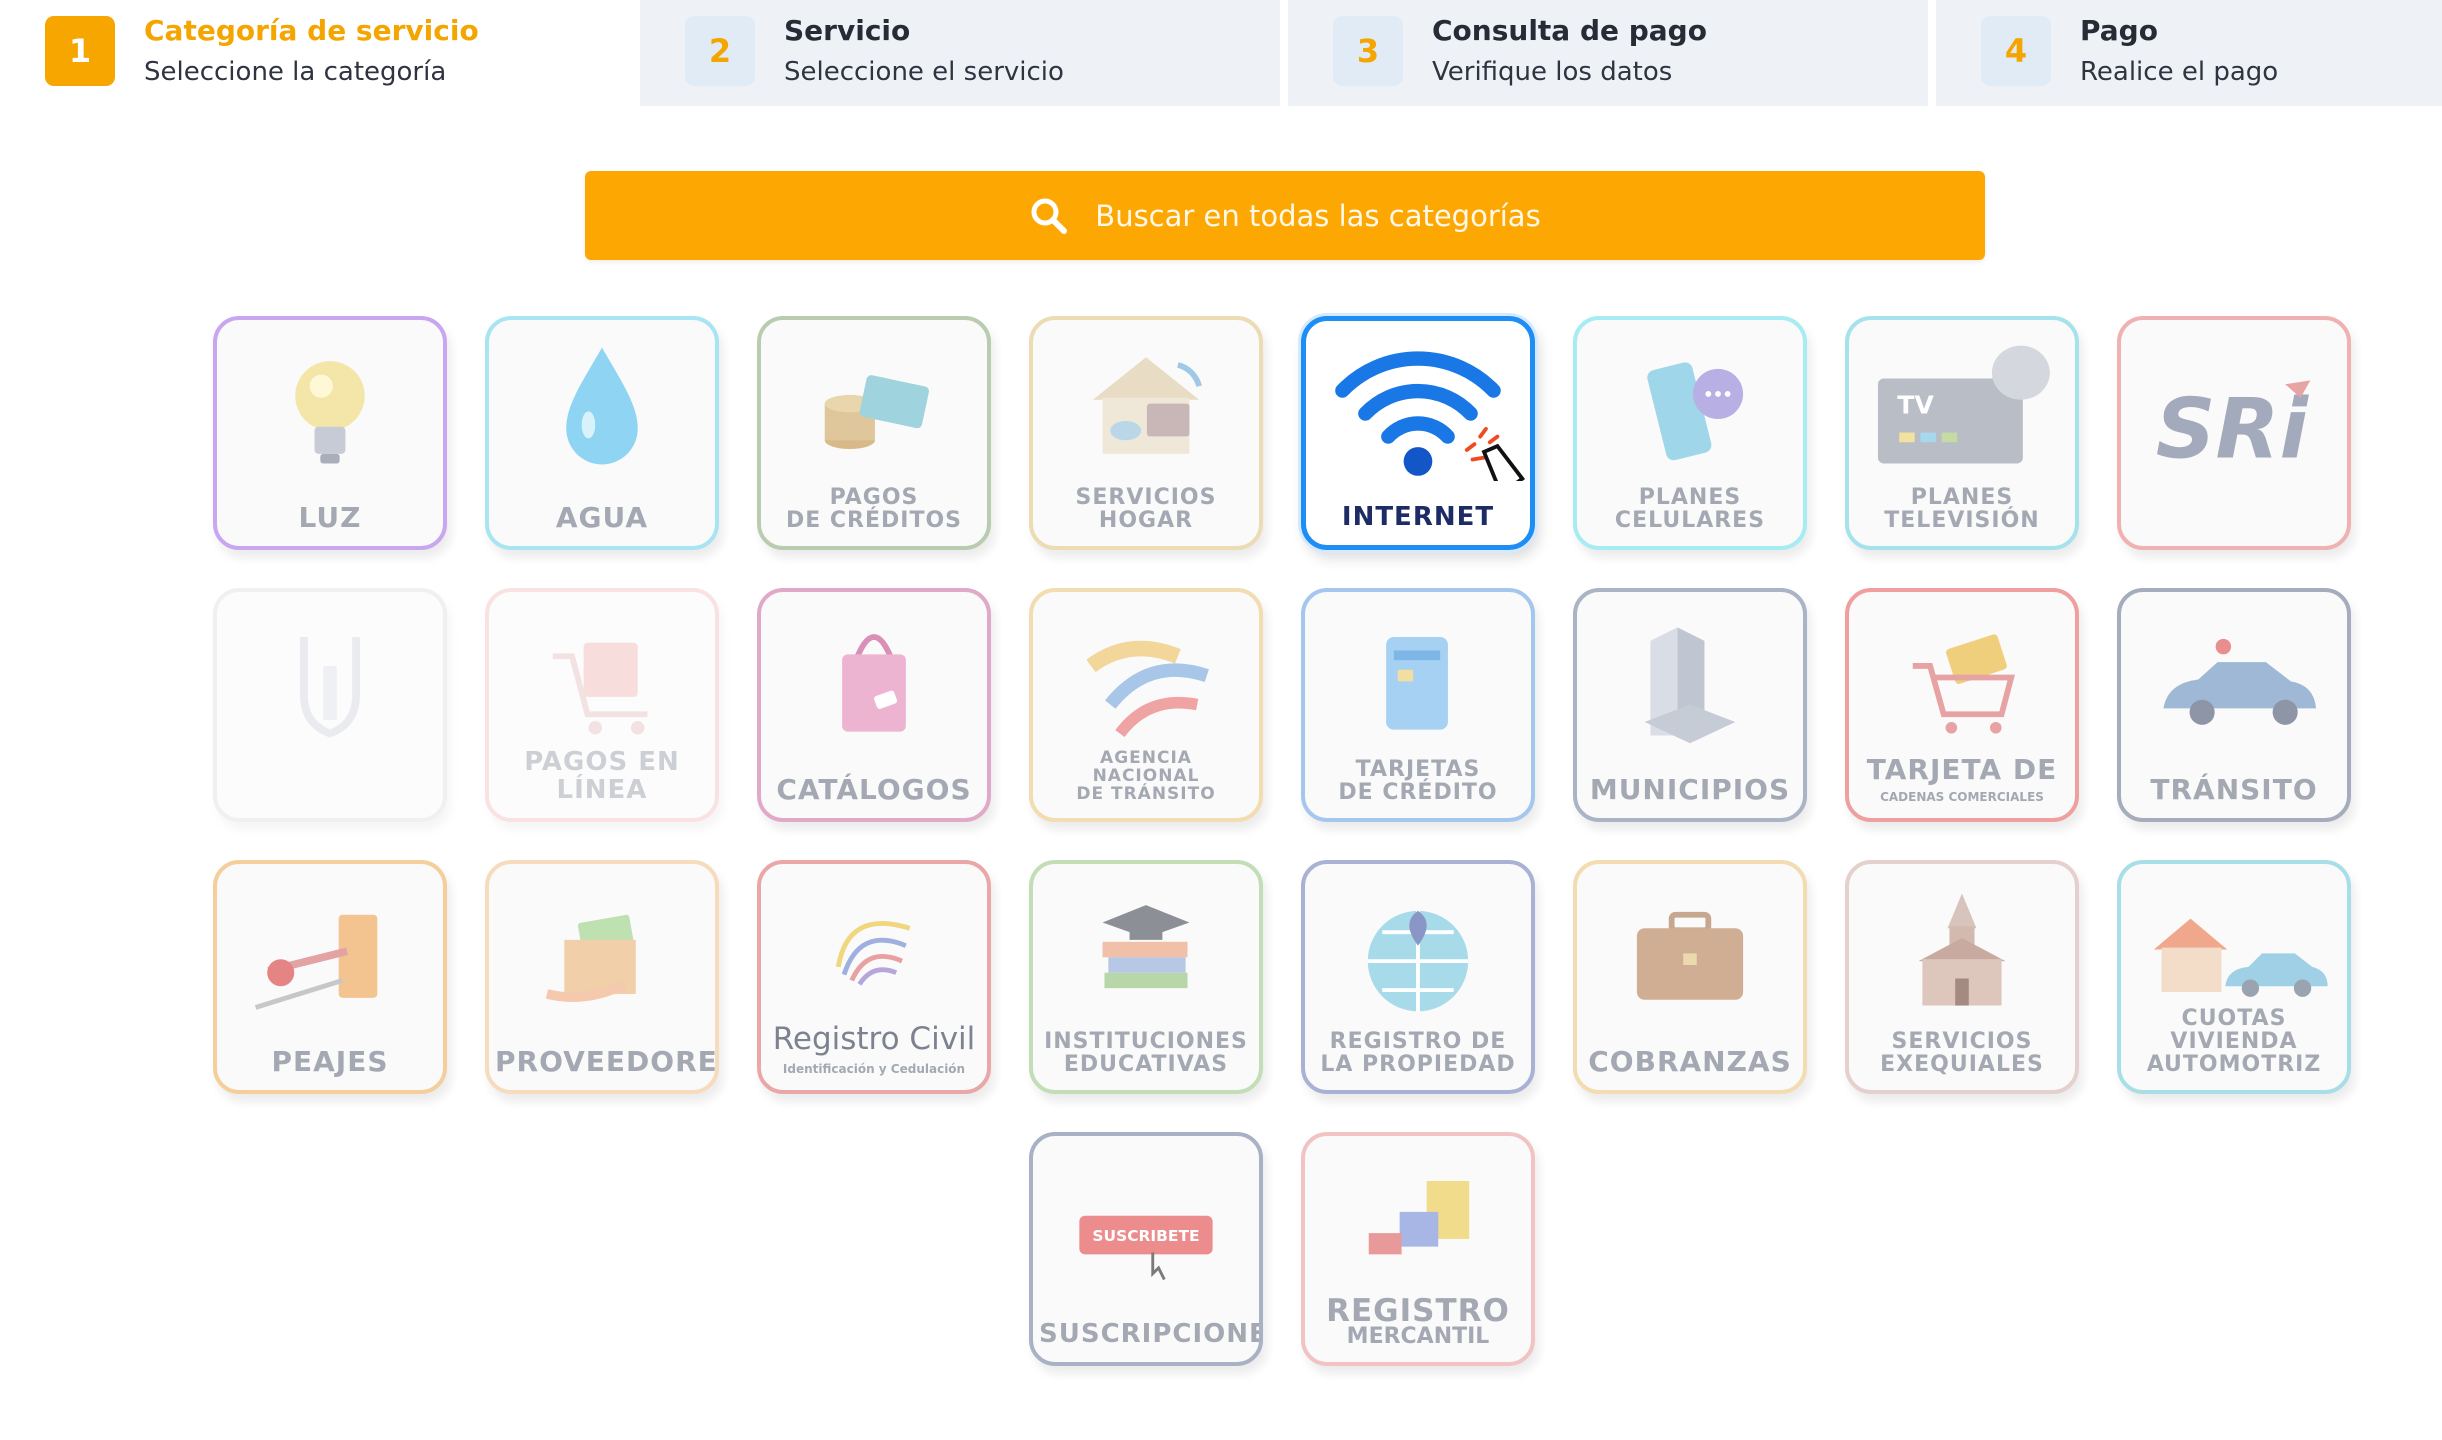 Image resolution: width=2442 pixels, height=1440 pixels. What do you see at coordinates (2179, 72) in the screenshot?
I see `step-subtitle: Realice el pago` at bounding box center [2179, 72].